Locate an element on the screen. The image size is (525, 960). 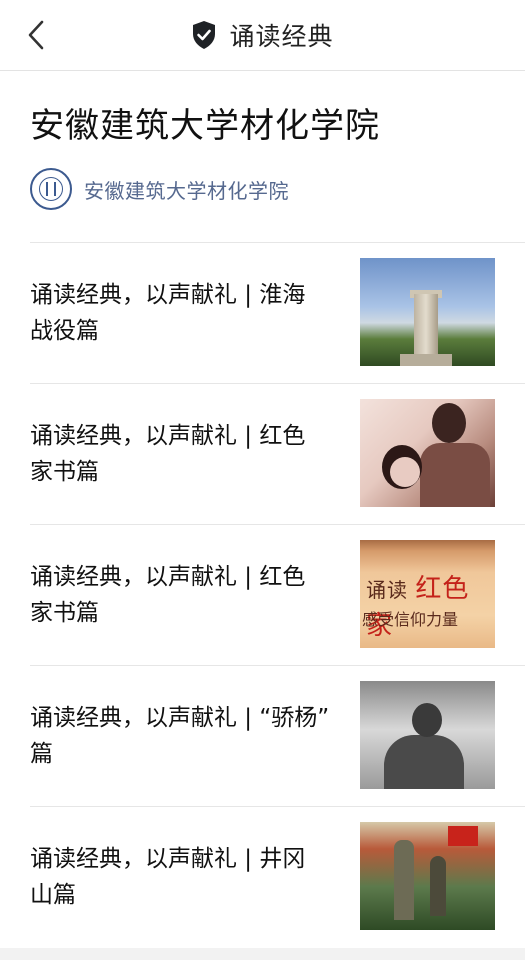
figure-body is located at coordinates (455, 475).